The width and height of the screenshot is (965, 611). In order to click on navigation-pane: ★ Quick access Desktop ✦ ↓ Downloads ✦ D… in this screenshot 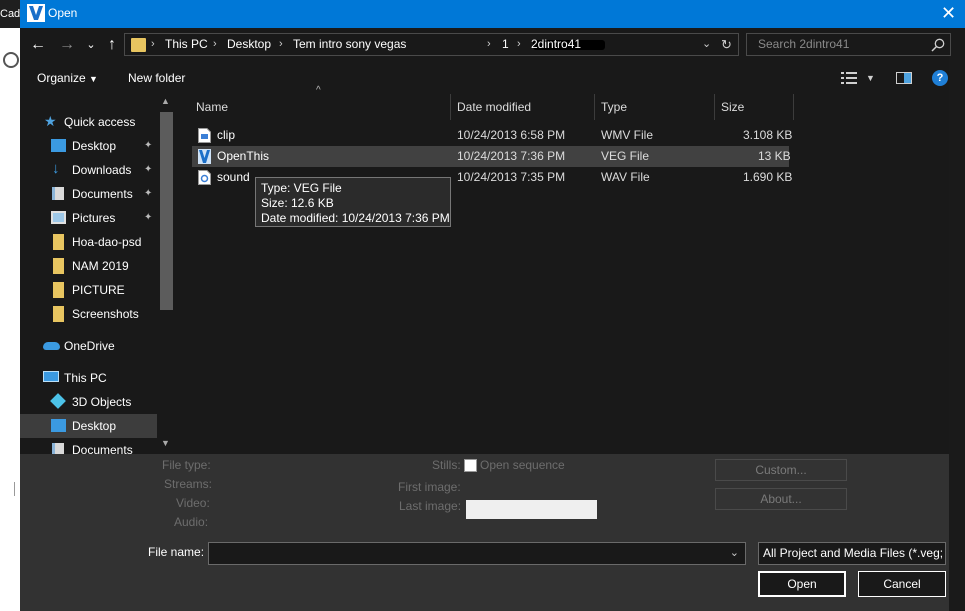, I will do `click(98, 274)`.